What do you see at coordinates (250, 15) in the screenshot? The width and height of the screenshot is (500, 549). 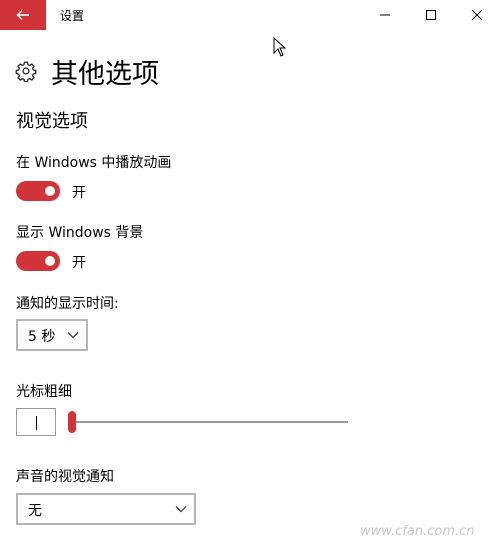 I see `title-bar: 设置` at bounding box center [250, 15].